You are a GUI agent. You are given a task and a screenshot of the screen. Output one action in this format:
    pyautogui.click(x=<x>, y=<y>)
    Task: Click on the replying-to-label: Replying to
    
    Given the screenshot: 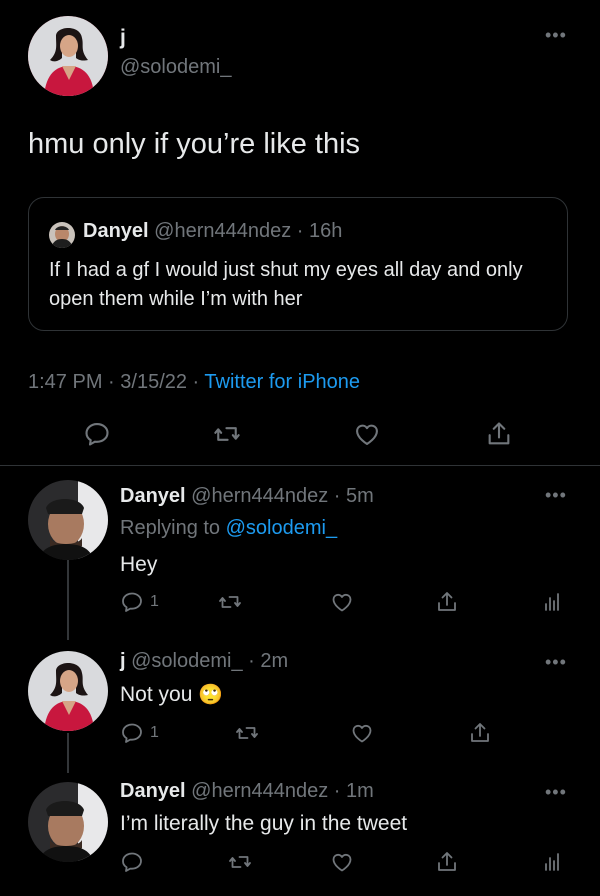 What is the action you would take?
    pyautogui.click(x=173, y=528)
    